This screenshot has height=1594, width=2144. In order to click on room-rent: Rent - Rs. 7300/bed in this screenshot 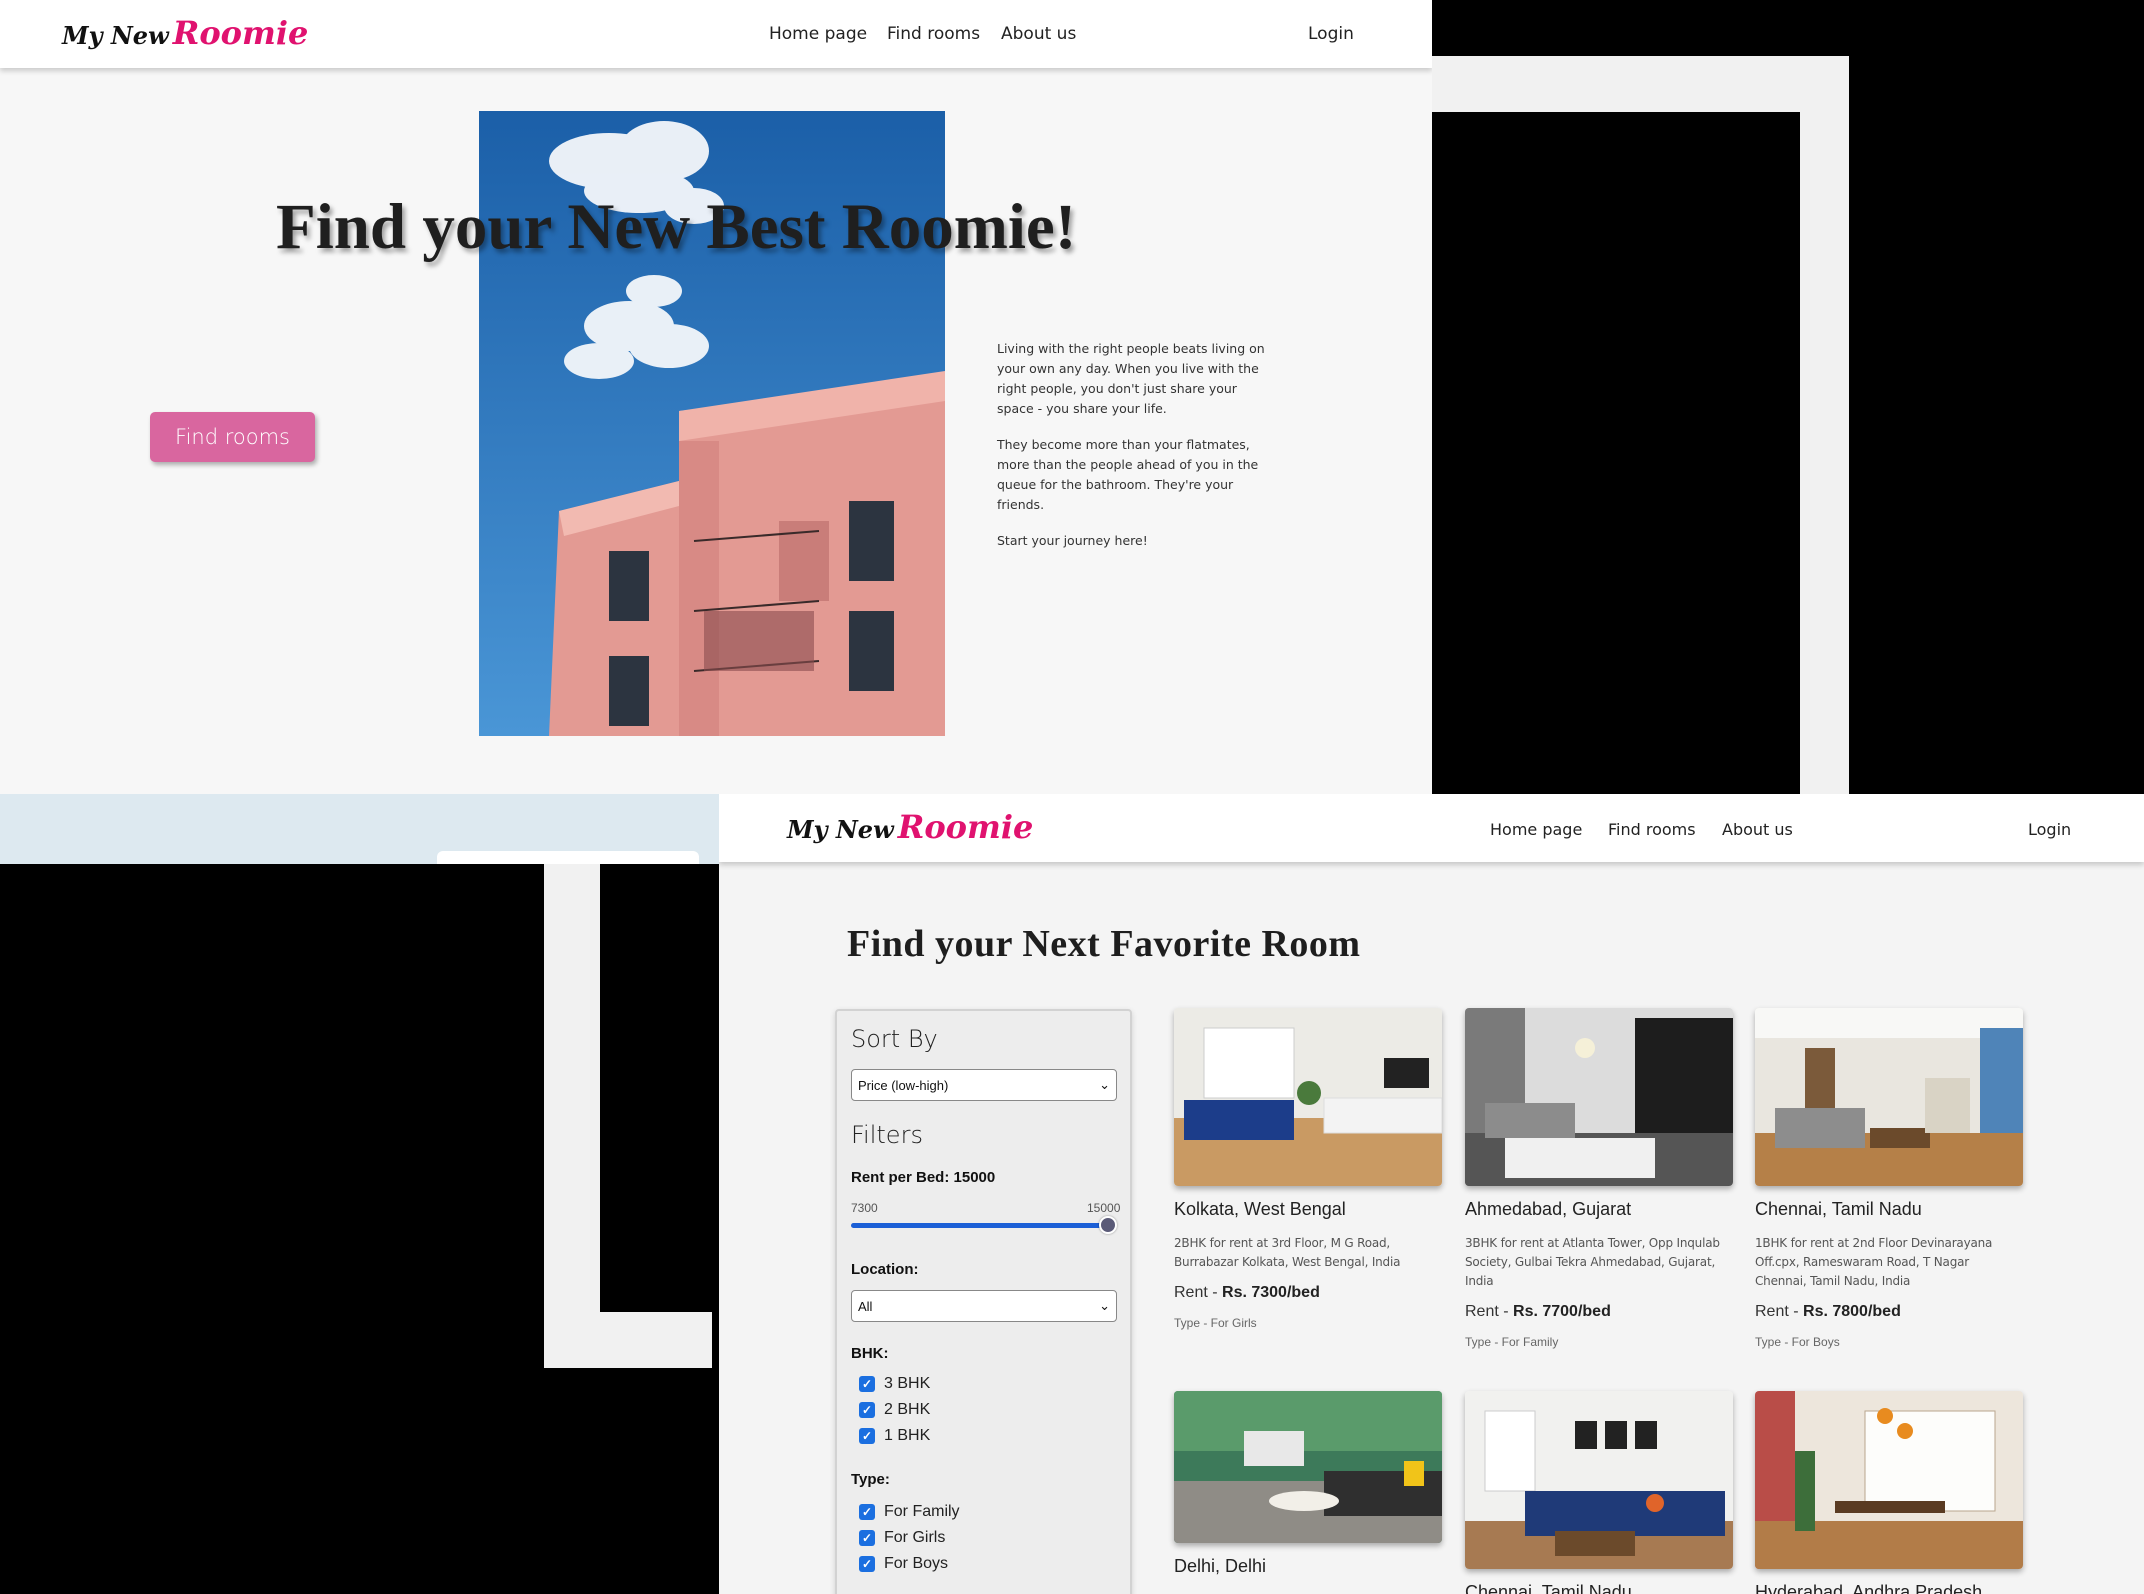, I will do `click(1308, 1293)`.